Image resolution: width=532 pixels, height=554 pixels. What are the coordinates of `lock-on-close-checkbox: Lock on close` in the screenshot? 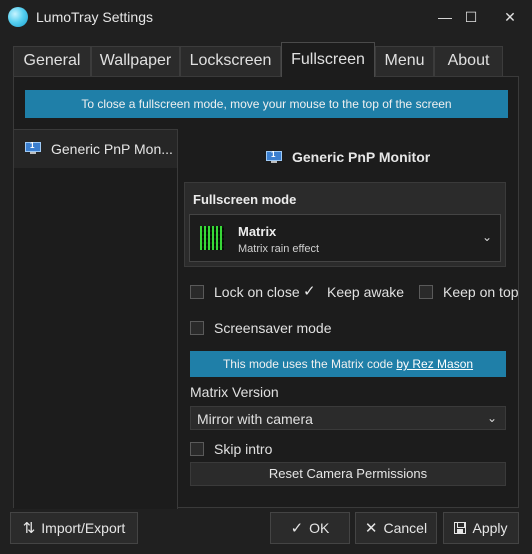 It's located at (245, 292).